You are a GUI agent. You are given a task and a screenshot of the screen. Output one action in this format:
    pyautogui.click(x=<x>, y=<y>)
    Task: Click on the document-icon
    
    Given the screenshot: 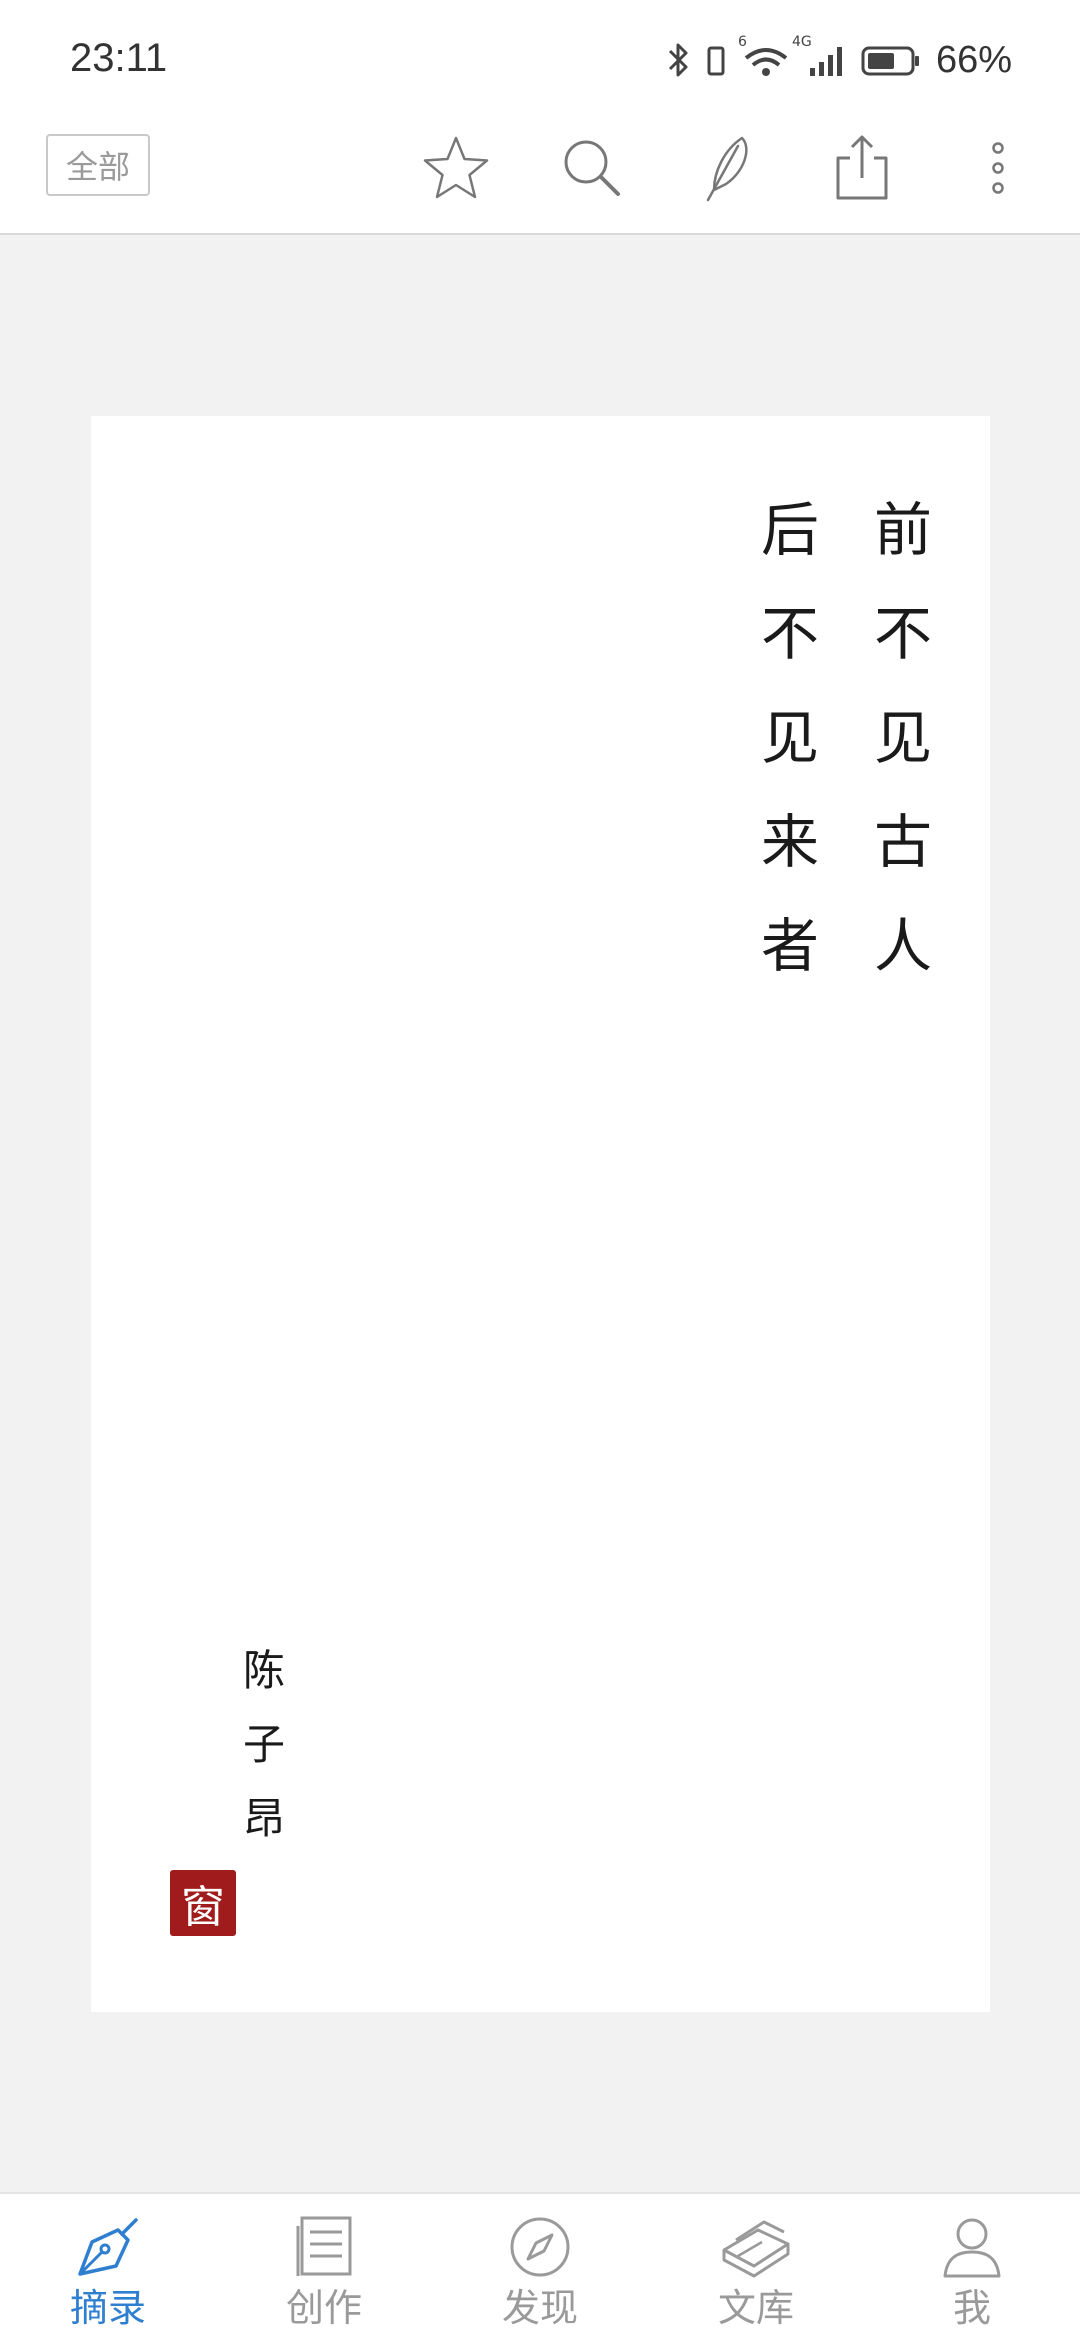 What is the action you would take?
    pyautogui.click(x=324, y=2247)
    